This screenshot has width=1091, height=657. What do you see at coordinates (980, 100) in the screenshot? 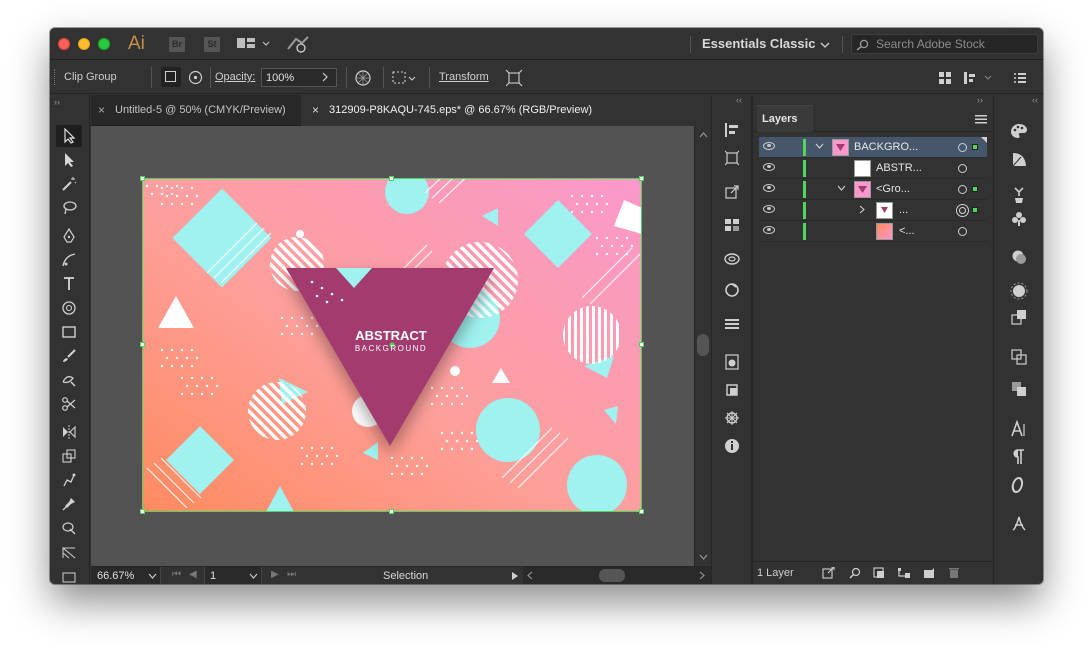
I see `expand-panel-icon: ››` at bounding box center [980, 100].